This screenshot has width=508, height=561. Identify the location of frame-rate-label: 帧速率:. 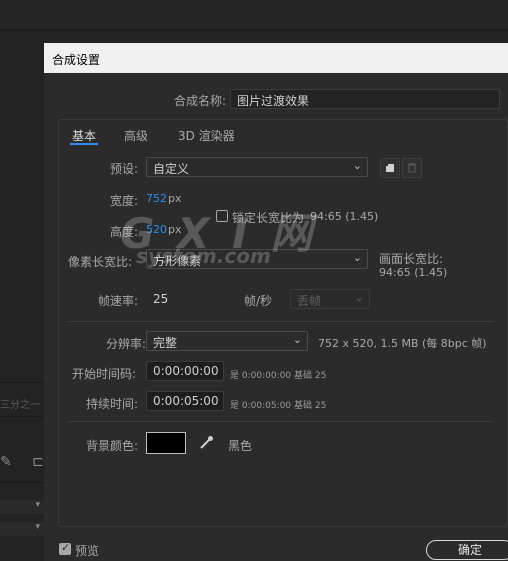
(118, 301).